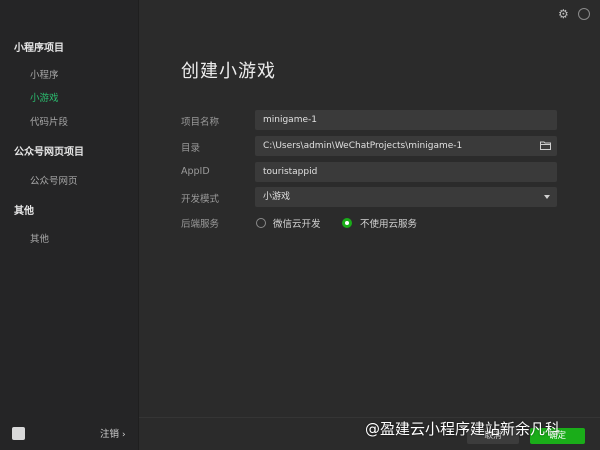 This screenshot has width=600, height=450. Describe the element at coordinates (564, 14) in the screenshot. I see `gear-icon: ⚙` at that location.